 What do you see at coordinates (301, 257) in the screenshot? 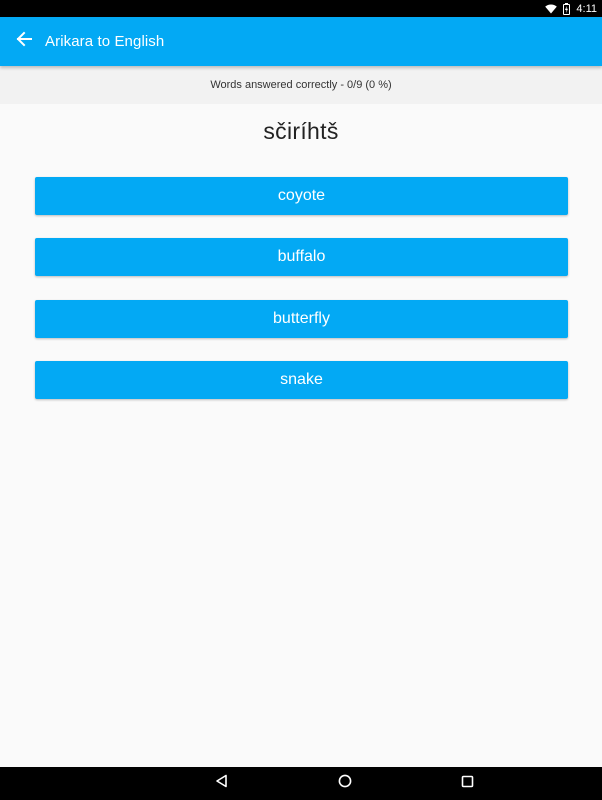
I see `answer-button-buffalo: buffalo` at bounding box center [301, 257].